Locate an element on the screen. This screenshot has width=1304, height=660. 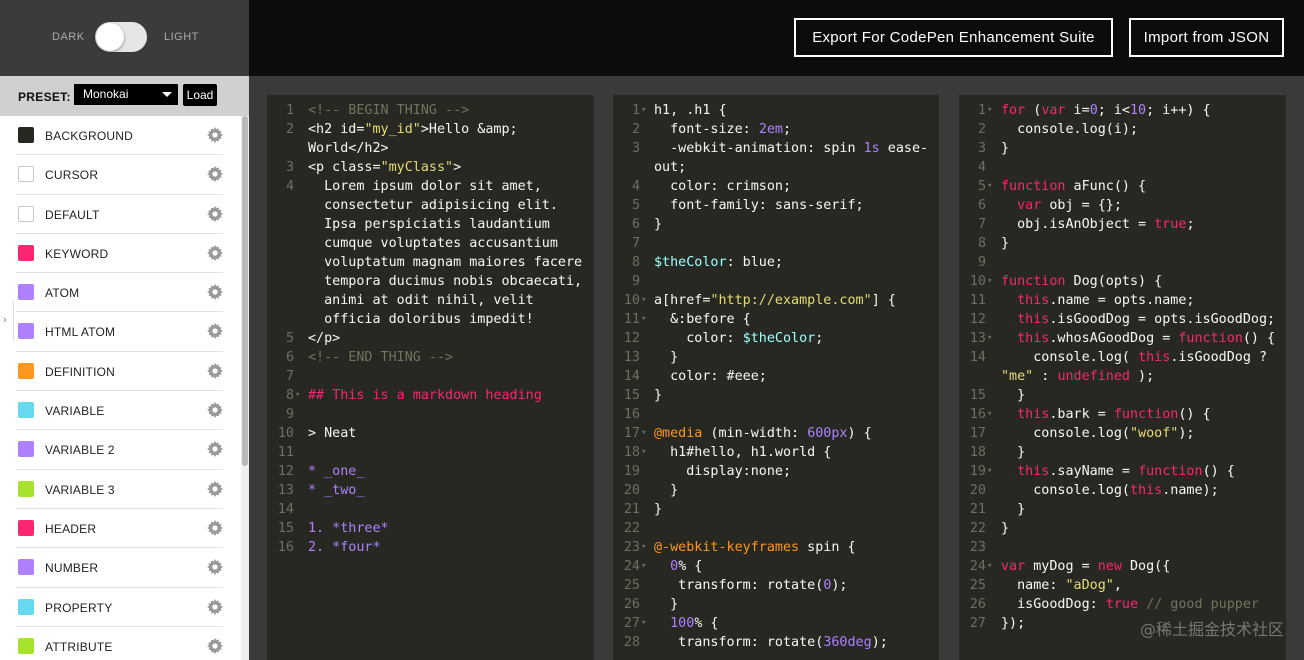
code-text: "me" : undefined ); is located at coordinates (1078, 376).